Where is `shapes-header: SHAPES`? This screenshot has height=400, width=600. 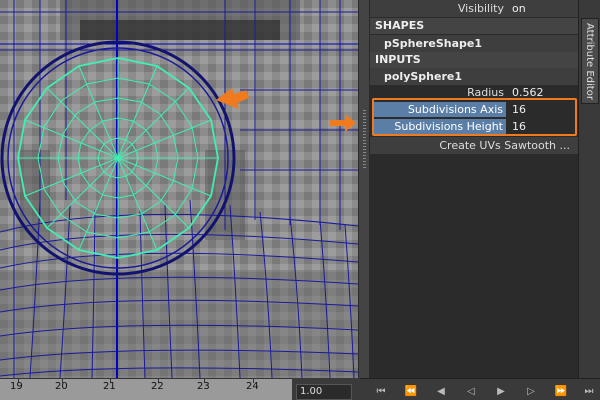
shapes-header: SHAPES is located at coordinates (474, 26).